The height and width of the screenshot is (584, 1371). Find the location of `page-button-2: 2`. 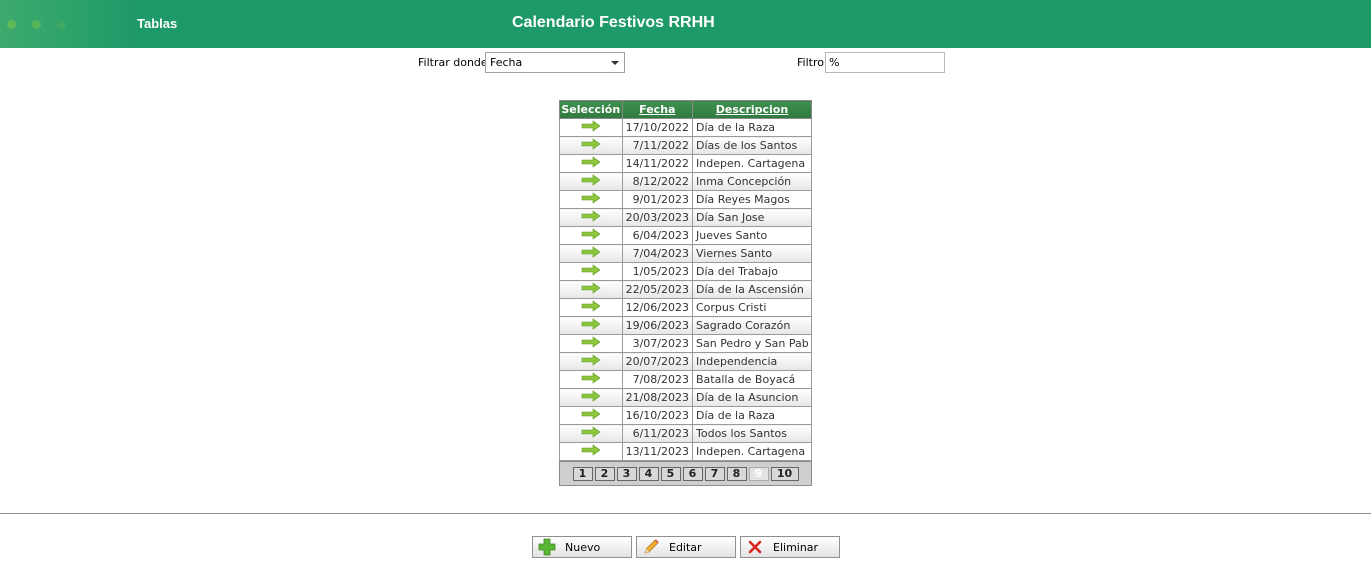

page-button-2: 2 is located at coordinates (604, 473).